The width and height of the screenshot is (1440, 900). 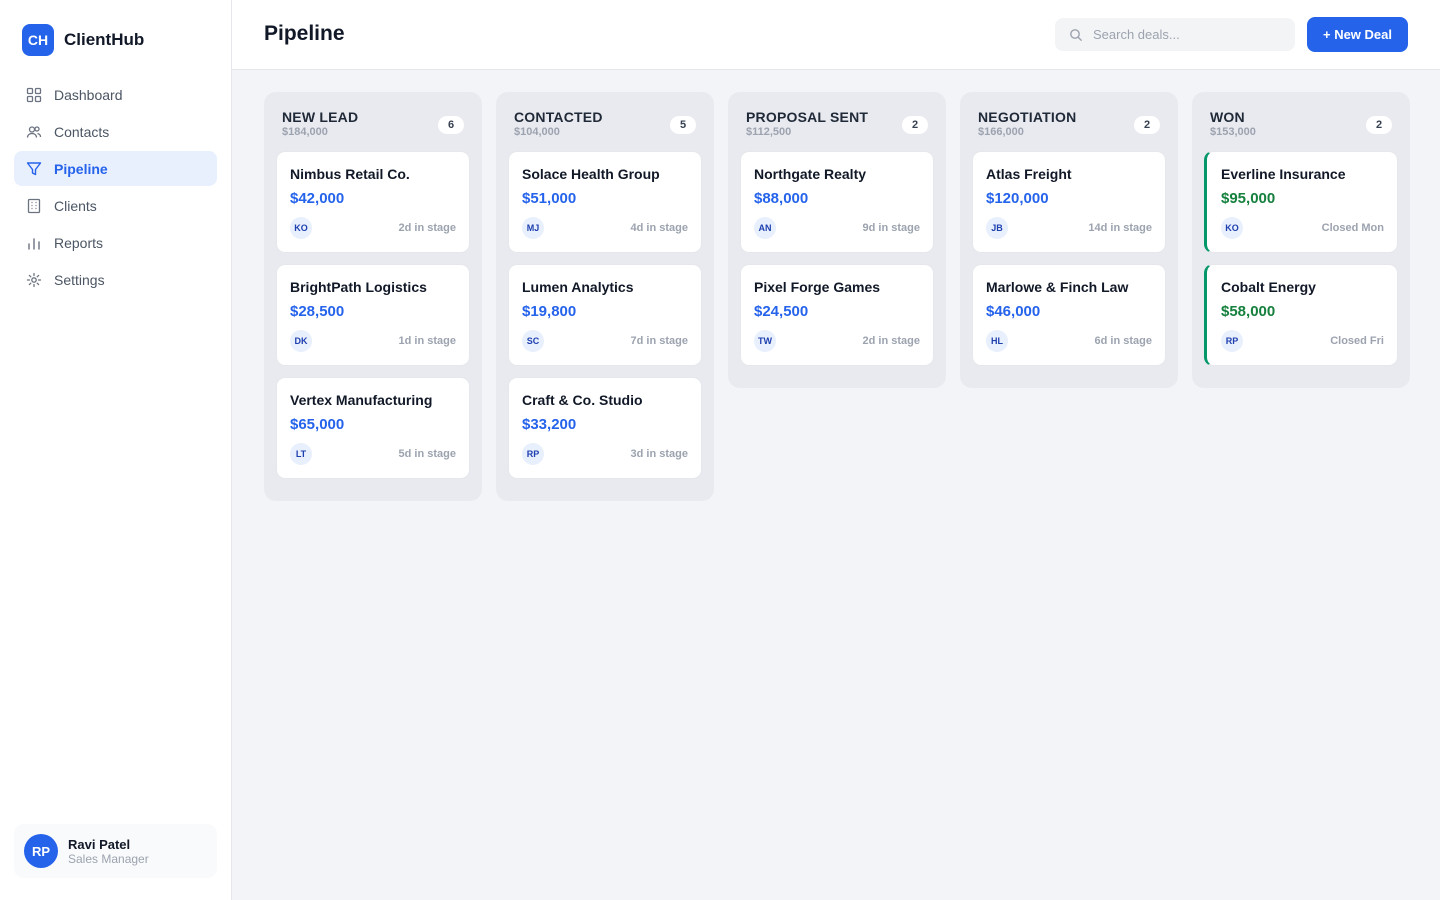 What do you see at coordinates (427, 454) in the screenshot?
I see `deal-meta: 5d in stage` at bounding box center [427, 454].